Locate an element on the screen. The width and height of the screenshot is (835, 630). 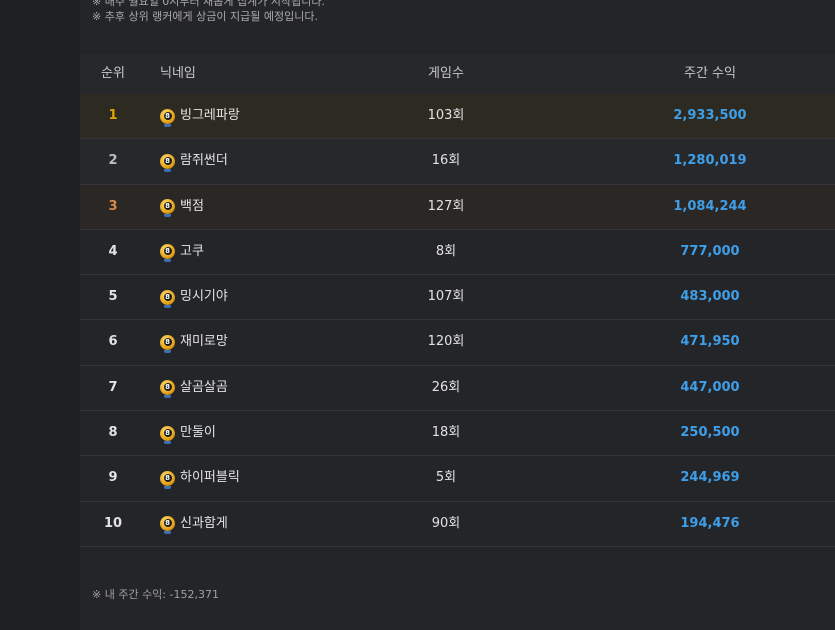
rank-cell: 6 is located at coordinates (113, 342).